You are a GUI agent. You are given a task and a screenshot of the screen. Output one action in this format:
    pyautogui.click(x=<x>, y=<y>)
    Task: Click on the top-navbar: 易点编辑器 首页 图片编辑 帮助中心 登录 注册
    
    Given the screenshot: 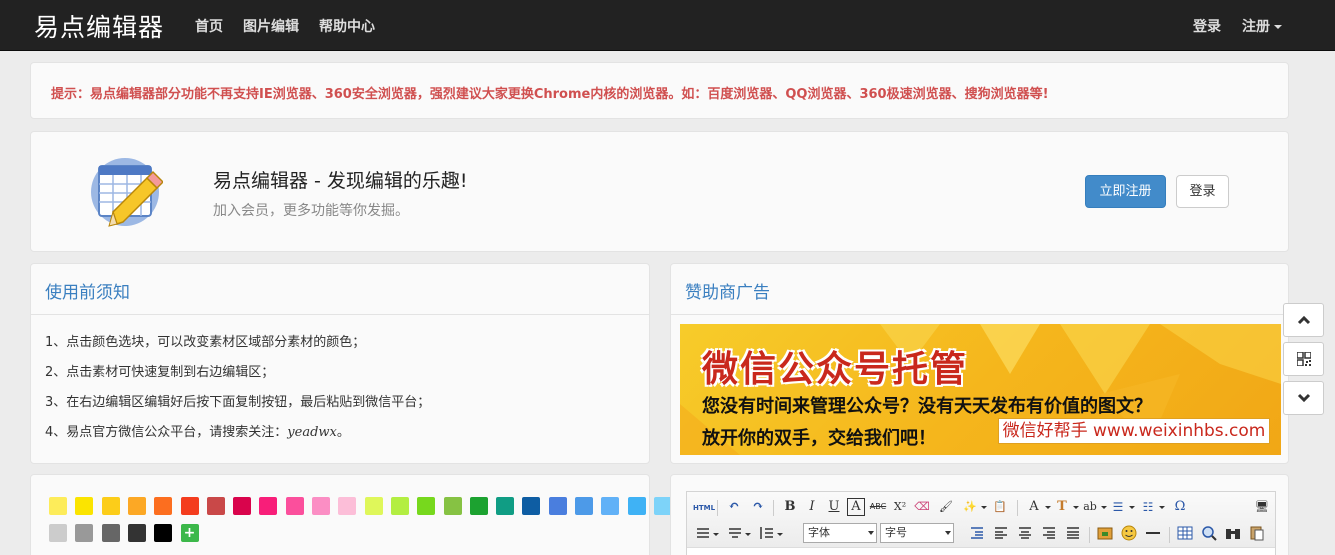 What is the action you would take?
    pyautogui.click(x=667, y=25)
    